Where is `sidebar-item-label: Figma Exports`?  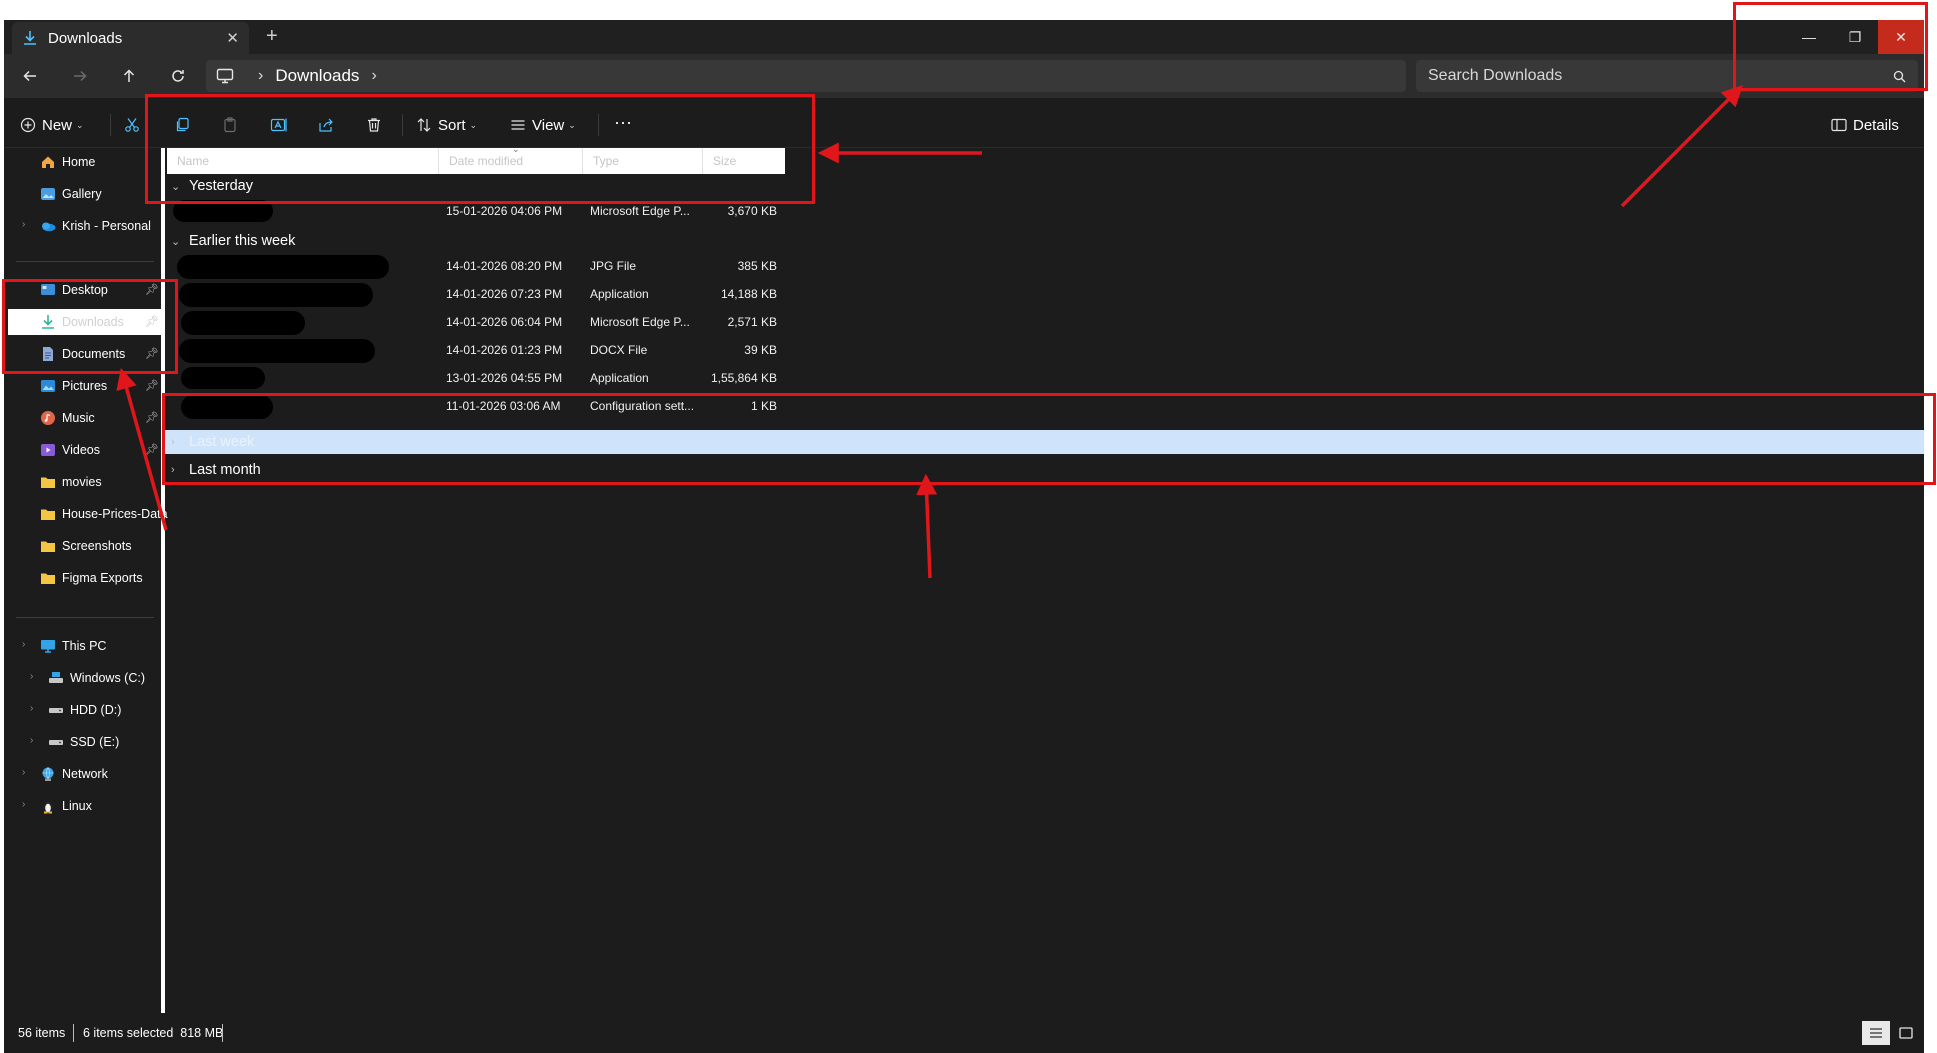 sidebar-item-label: Figma Exports is located at coordinates (102, 578).